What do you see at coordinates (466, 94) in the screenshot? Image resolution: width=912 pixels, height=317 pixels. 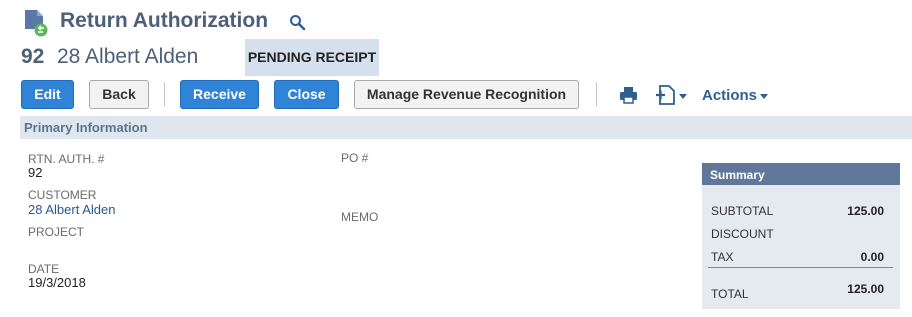 I see `manage-revenue-recognition-button: Manage Revenue Recognition` at bounding box center [466, 94].